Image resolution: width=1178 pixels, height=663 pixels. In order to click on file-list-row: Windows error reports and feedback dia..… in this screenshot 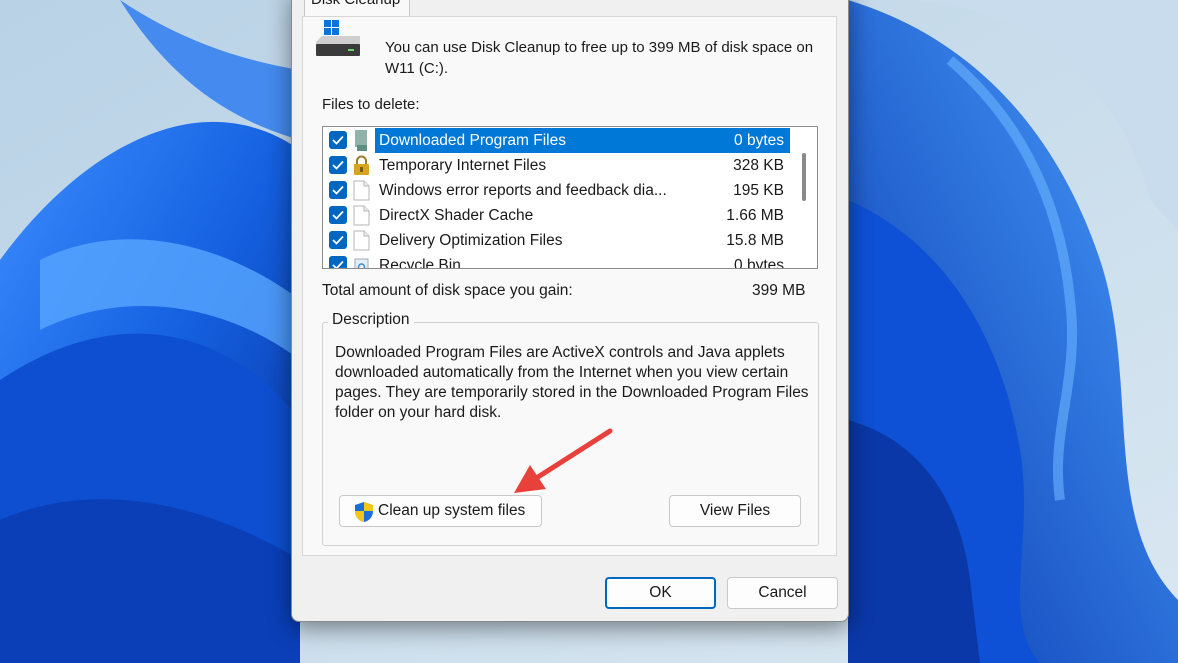, I will do `click(556, 190)`.